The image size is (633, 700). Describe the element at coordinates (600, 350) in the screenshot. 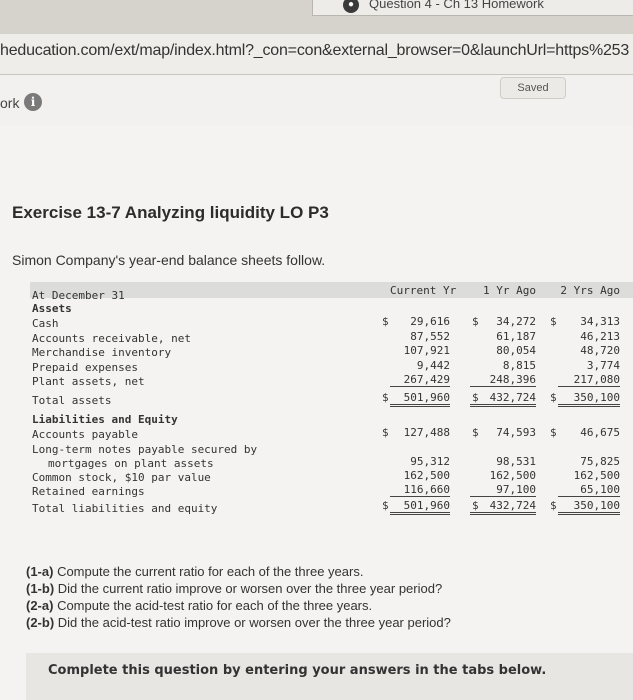

I see `table-cell: 48,720` at that location.